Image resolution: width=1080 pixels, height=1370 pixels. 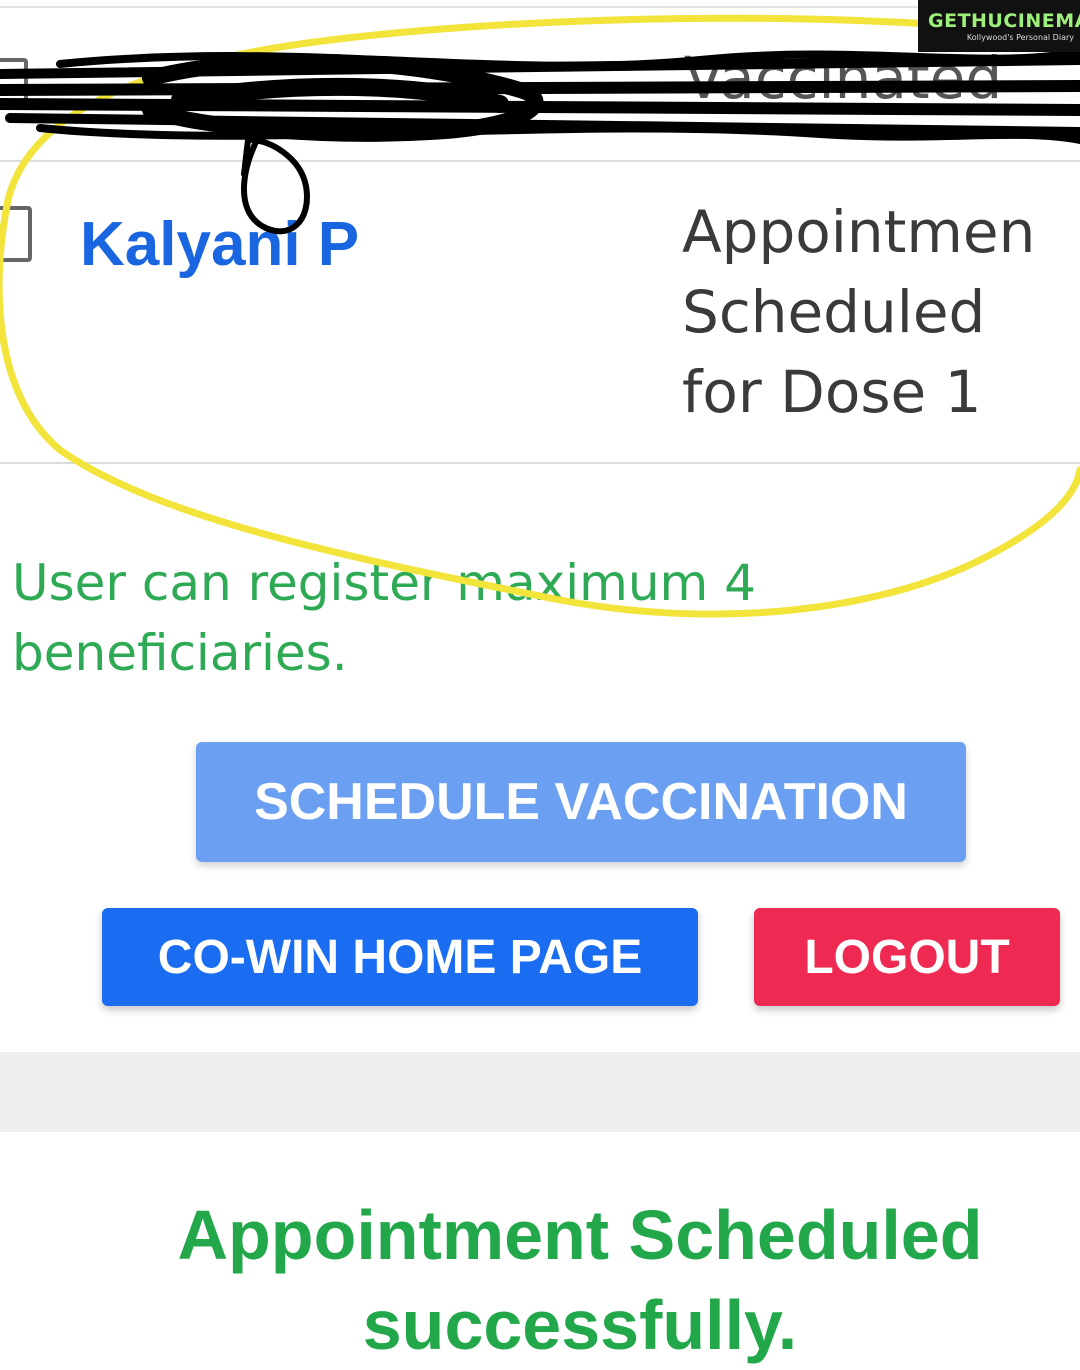 I want to click on cowin-home-page-button: CO-WIN HOME PAGE, so click(x=400, y=957).